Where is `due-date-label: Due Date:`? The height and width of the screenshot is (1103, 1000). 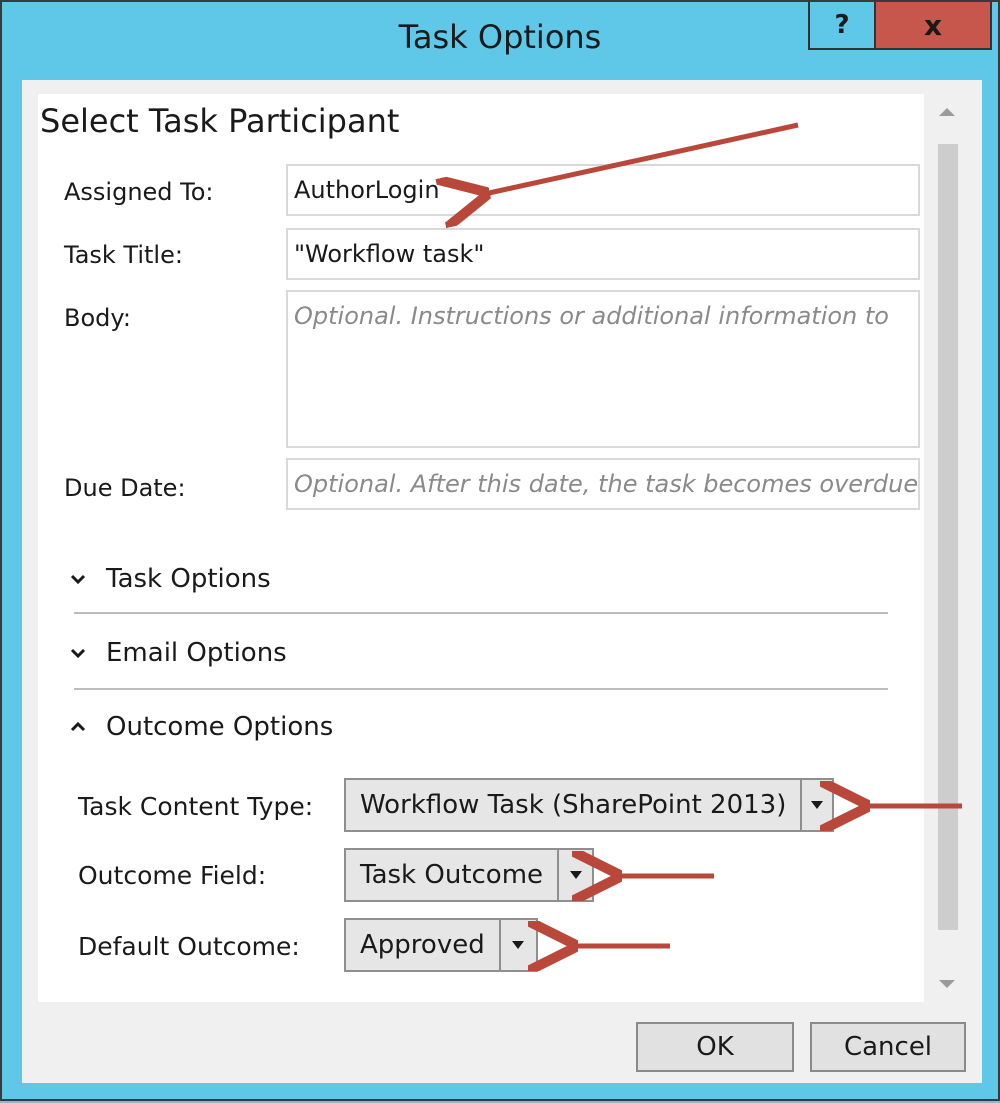 due-date-label: Due Date: is located at coordinates (125, 488).